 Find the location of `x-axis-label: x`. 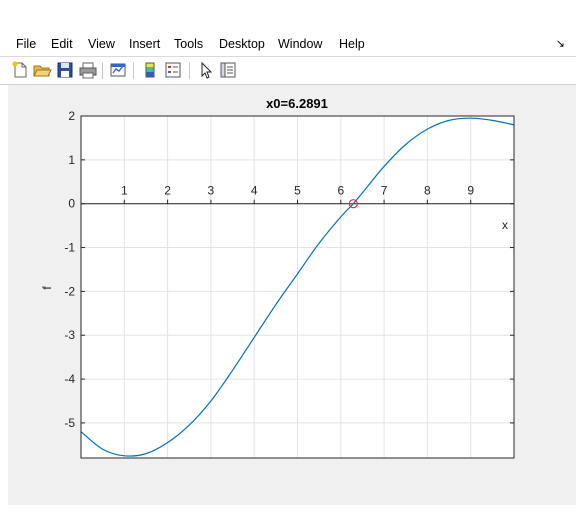

x-axis-label: x is located at coordinates (505, 225).